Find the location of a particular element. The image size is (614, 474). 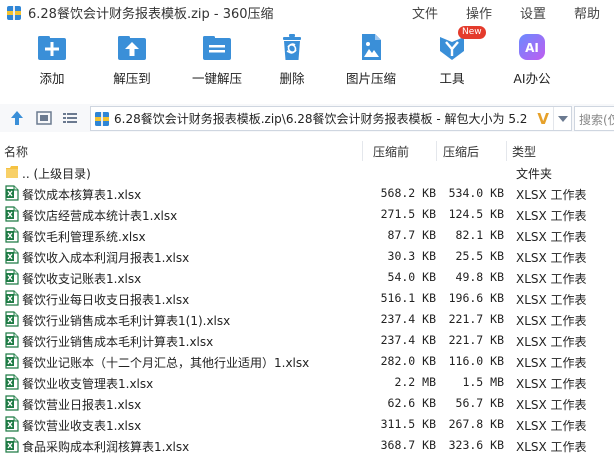

unpacked-size: 124.5 KB is located at coordinates (476, 214).